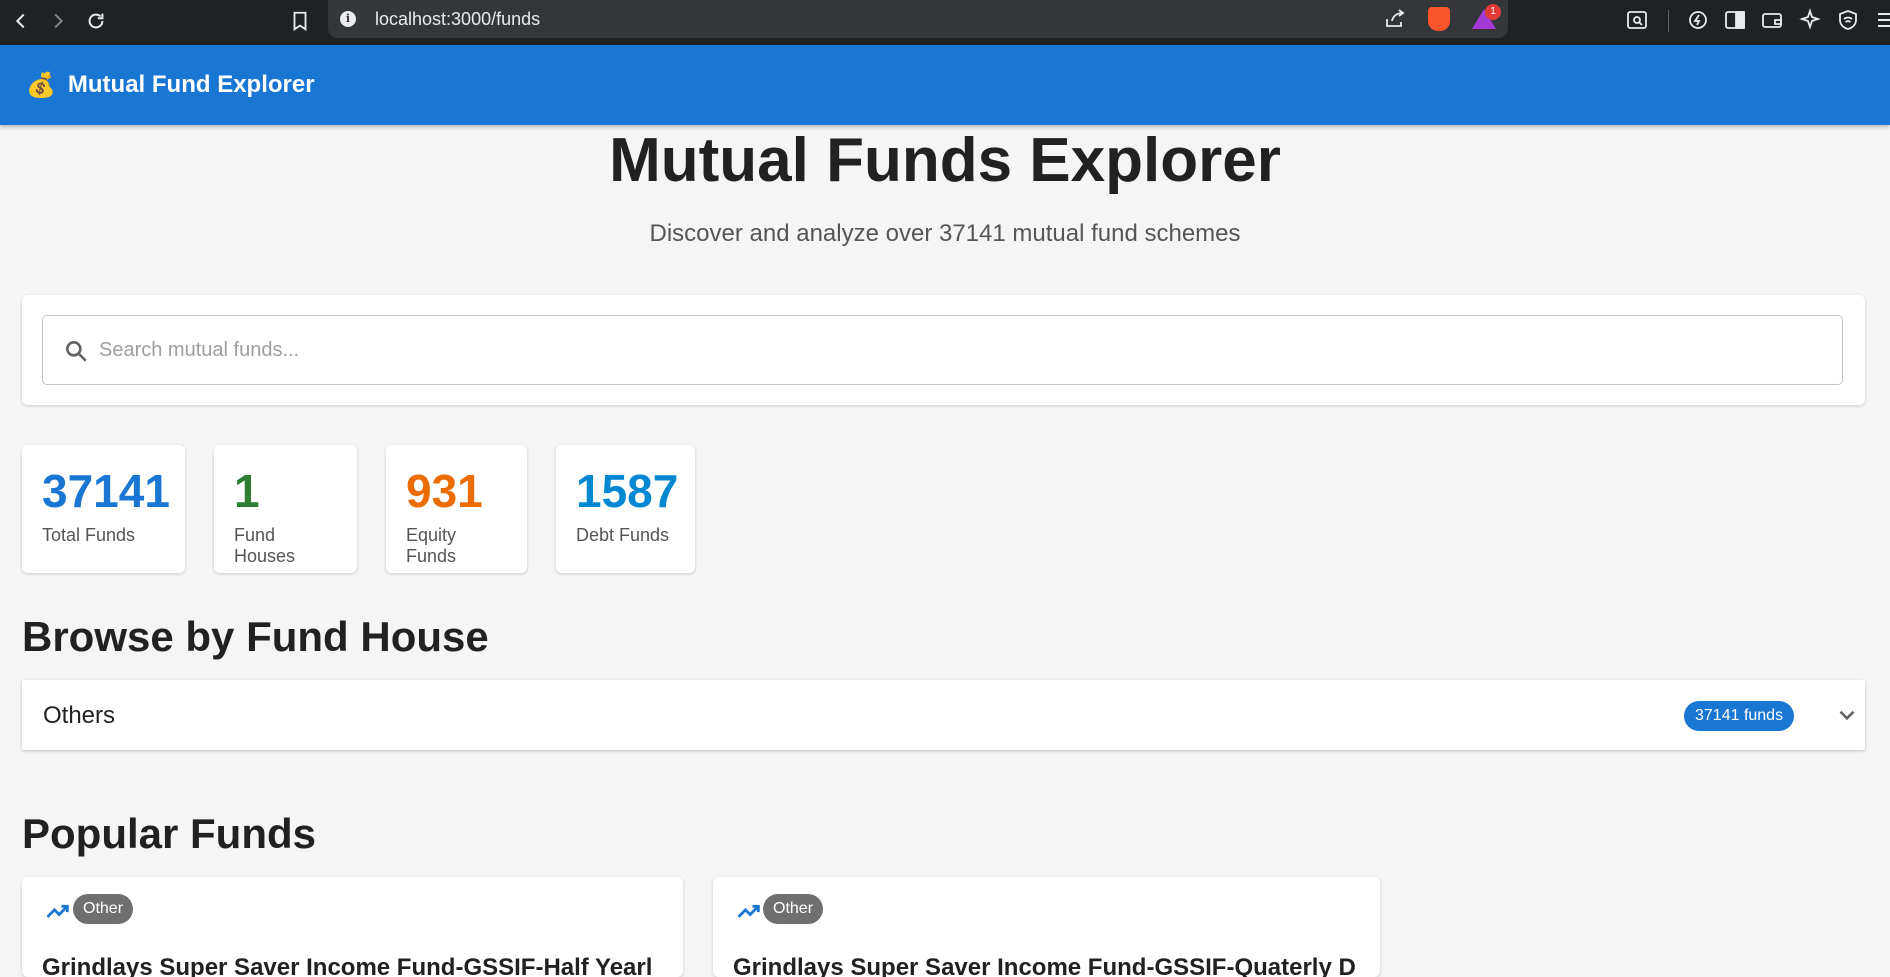 This screenshot has height=977, width=1890. What do you see at coordinates (431, 545) in the screenshot?
I see `stat-label: Equity Funds` at bounding box center [431, 545].